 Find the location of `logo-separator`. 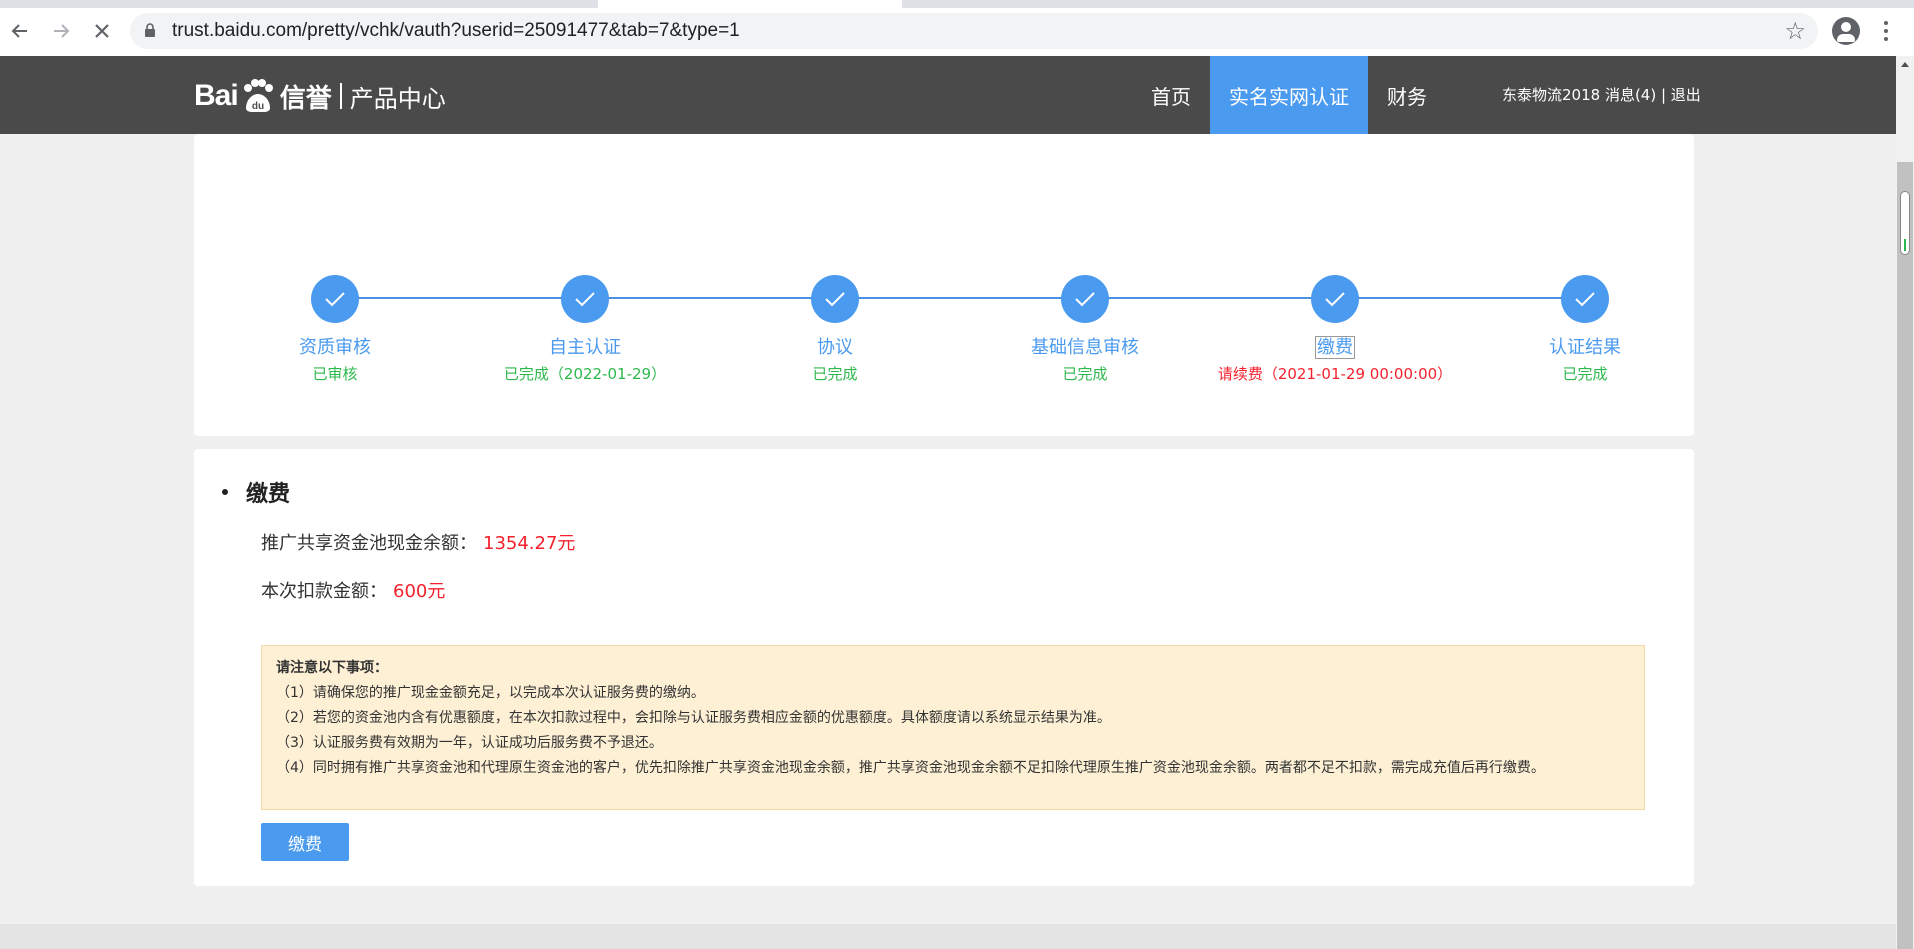

logo-separator is located at coordinates (340, 96).